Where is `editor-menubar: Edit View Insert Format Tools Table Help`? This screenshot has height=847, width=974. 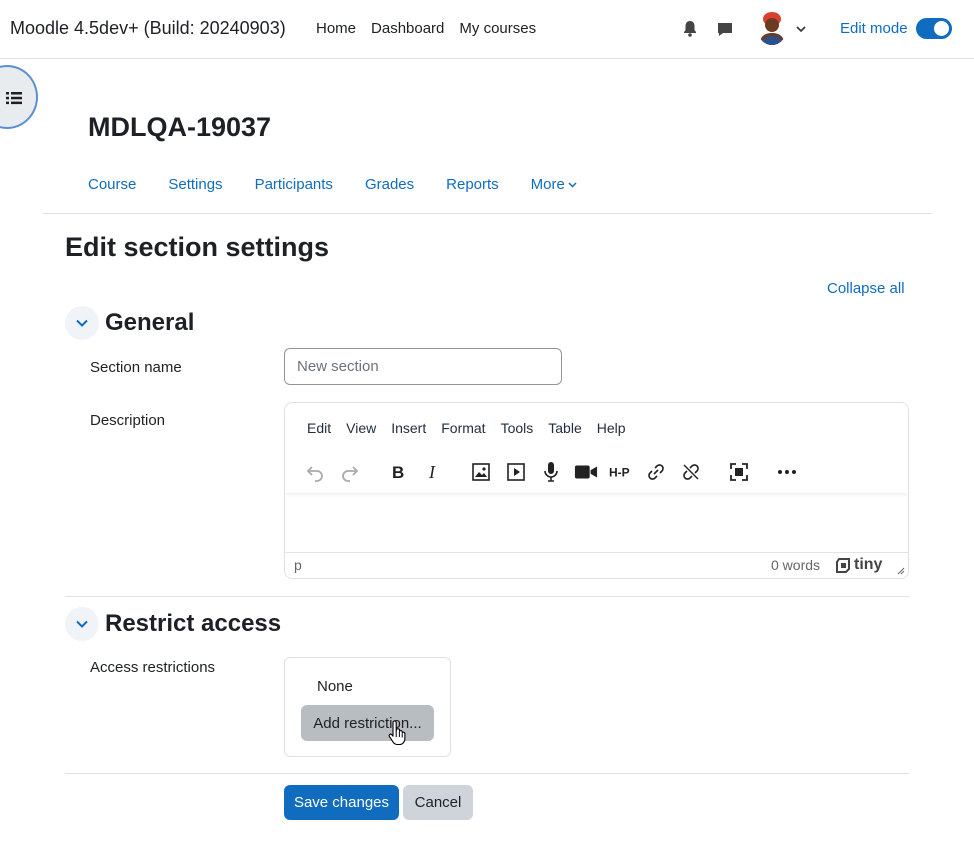
editor-menubar: Edit View Insert Format Tools Table Help is located at coordinates (474, 428).